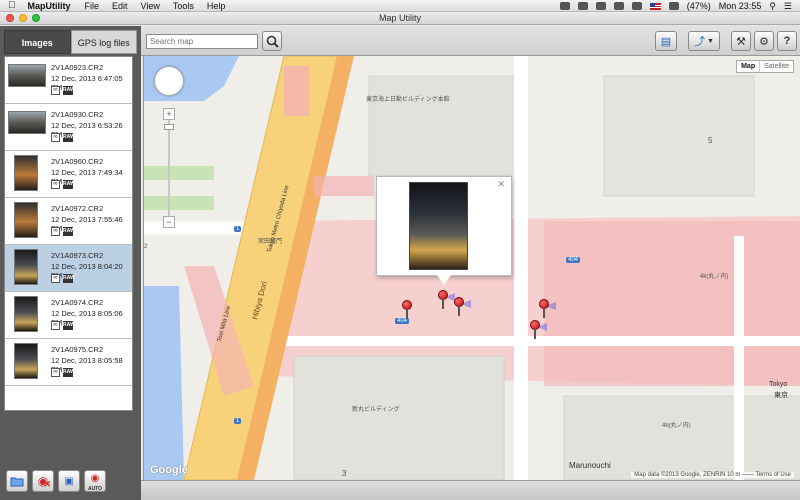 Image resolution: width=800 pixels, height=500 pixels. What do you see at coordinates (344, 473) in the screenshot?
I see `map-label-3: 3` at bounding box center [344, 473].